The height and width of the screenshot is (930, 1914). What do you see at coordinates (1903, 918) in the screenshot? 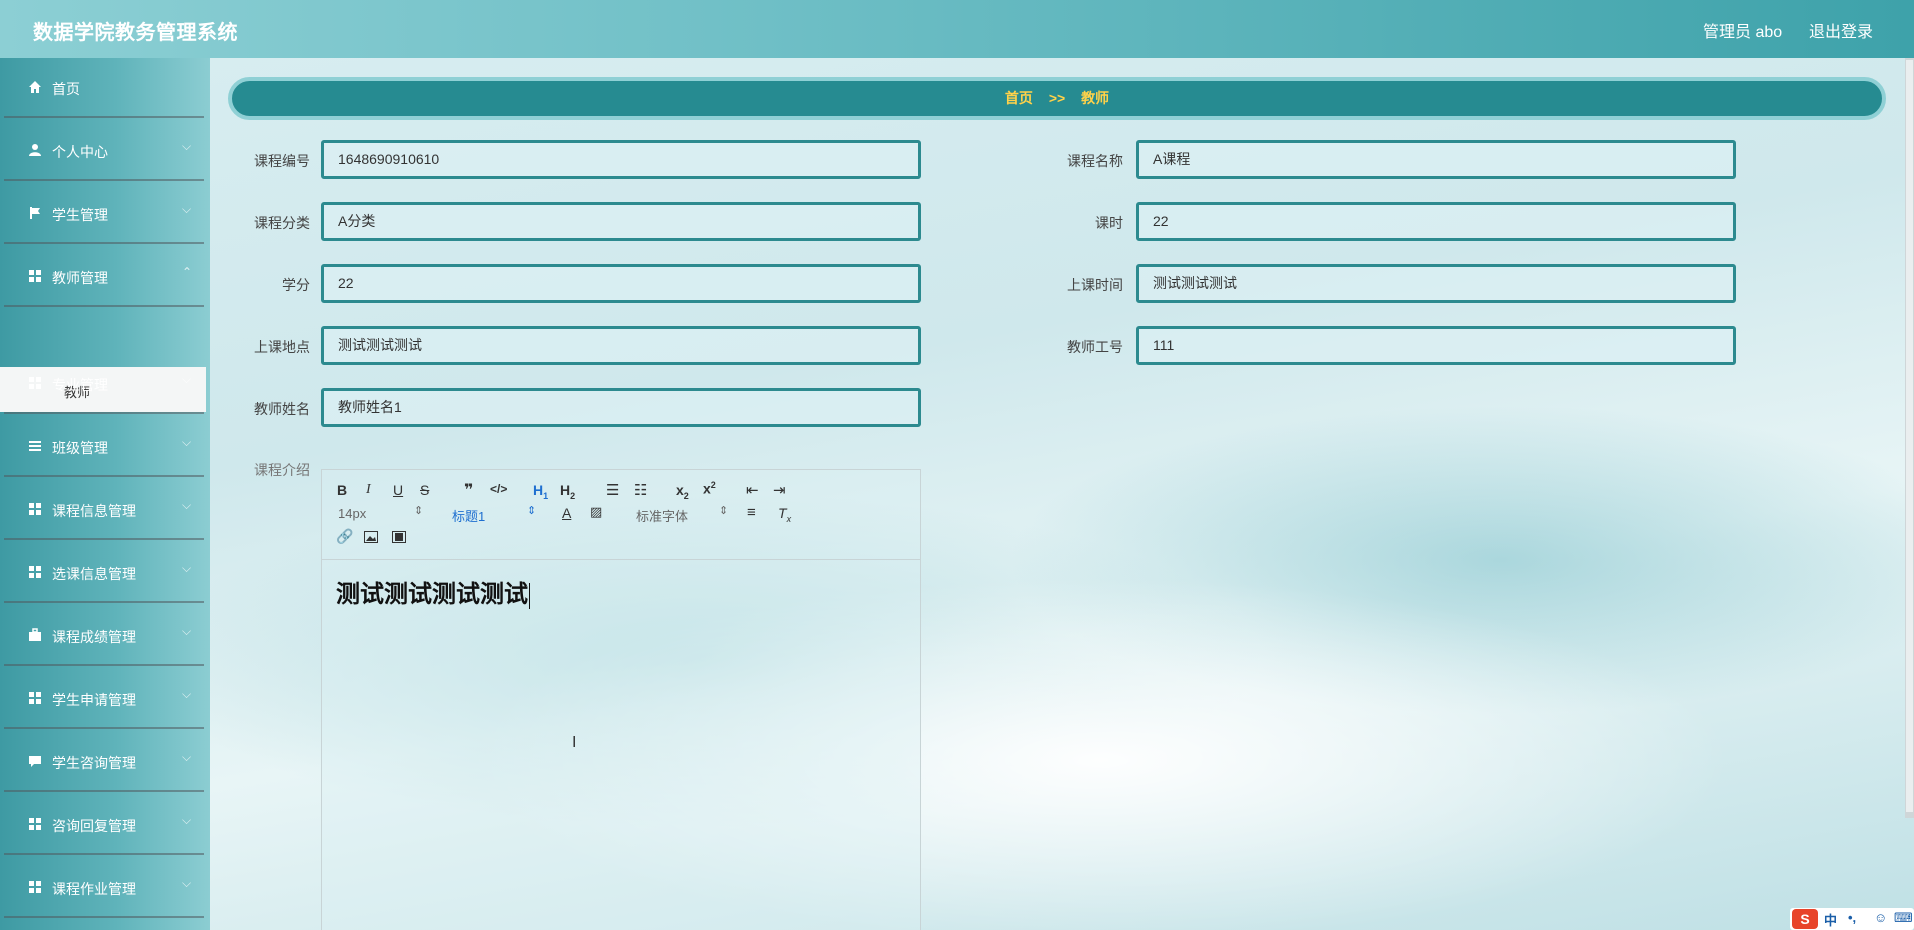
I see `keyboard-icon: ⌨` at bounding box center [1903, 918].